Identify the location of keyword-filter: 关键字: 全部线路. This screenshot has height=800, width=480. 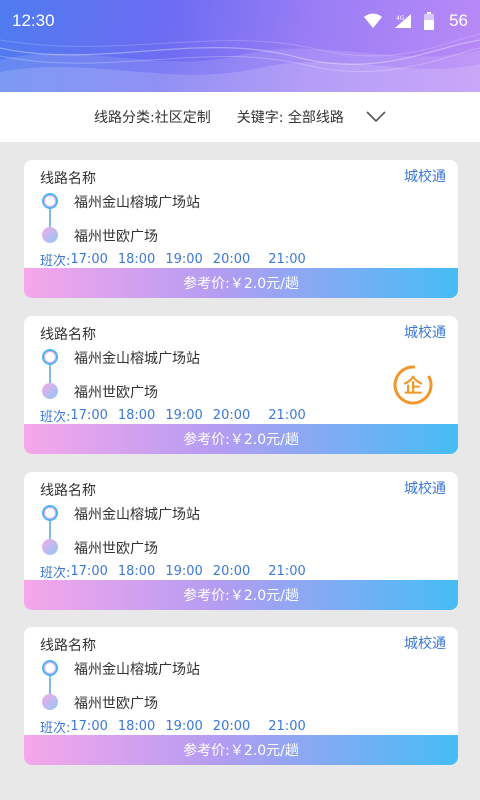
(311, 117).